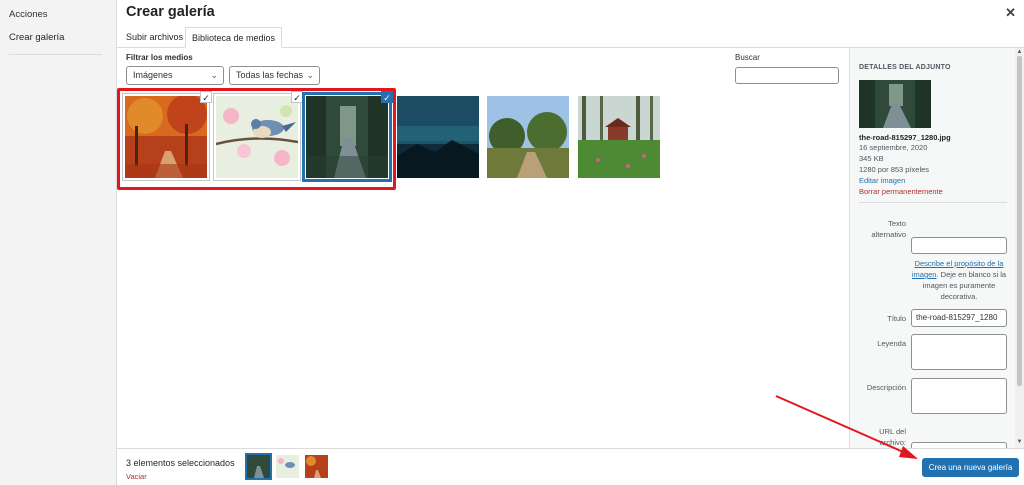 The height and width of the screenshot is (485, 1024). I want to click on alt-text-help-link: Describe el propósito de la, so click(959, 263).